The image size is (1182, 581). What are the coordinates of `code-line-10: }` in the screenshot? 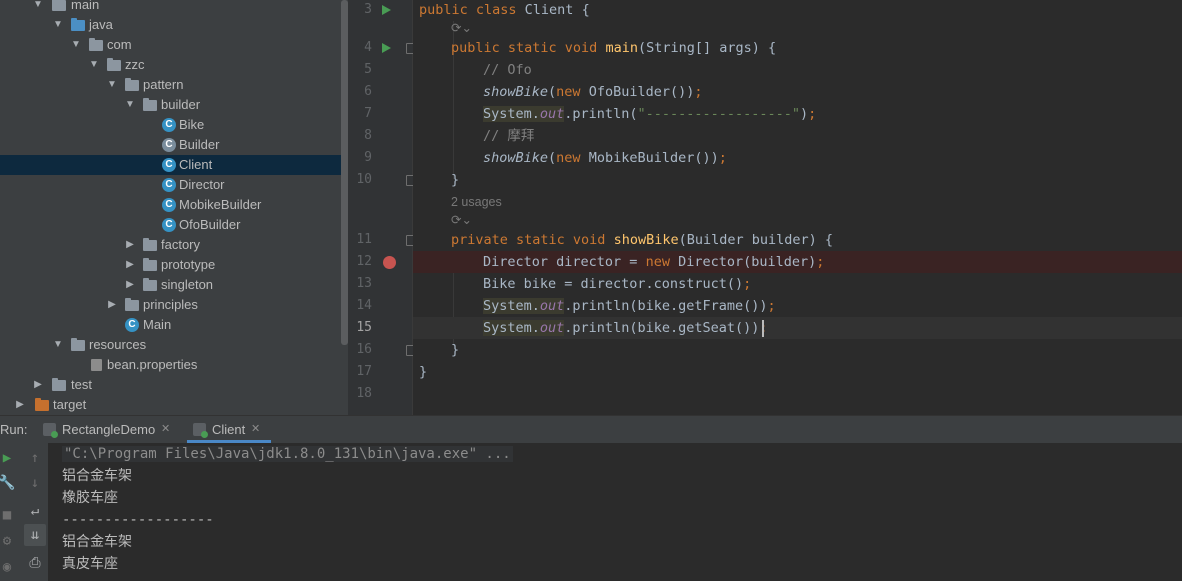 It's located at (455, 180).